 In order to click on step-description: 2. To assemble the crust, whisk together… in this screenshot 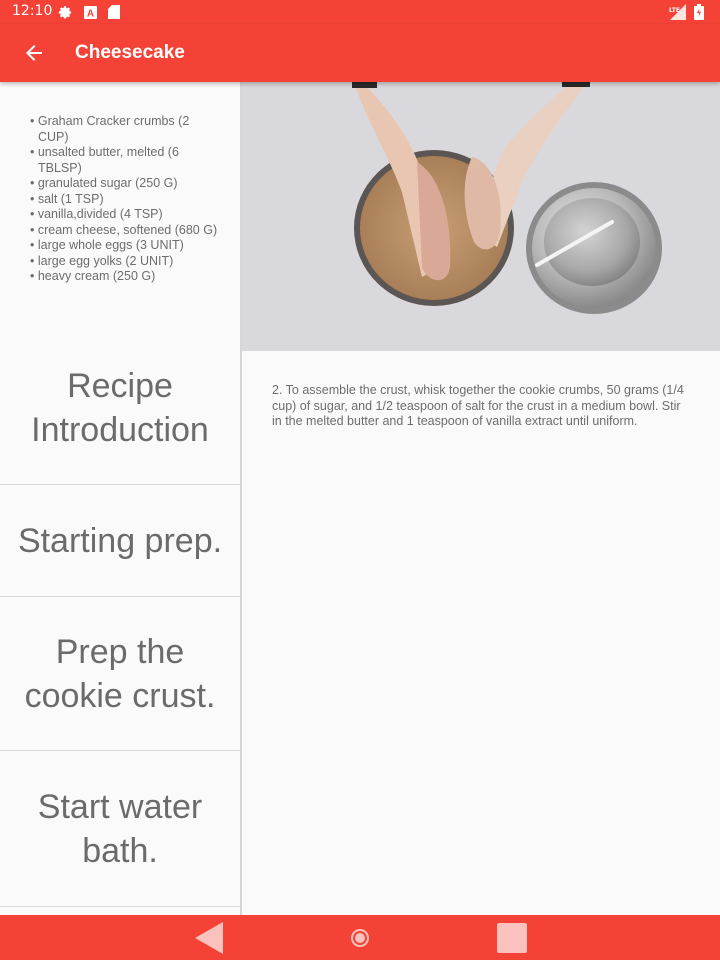, I will do `click(478, 405)`.